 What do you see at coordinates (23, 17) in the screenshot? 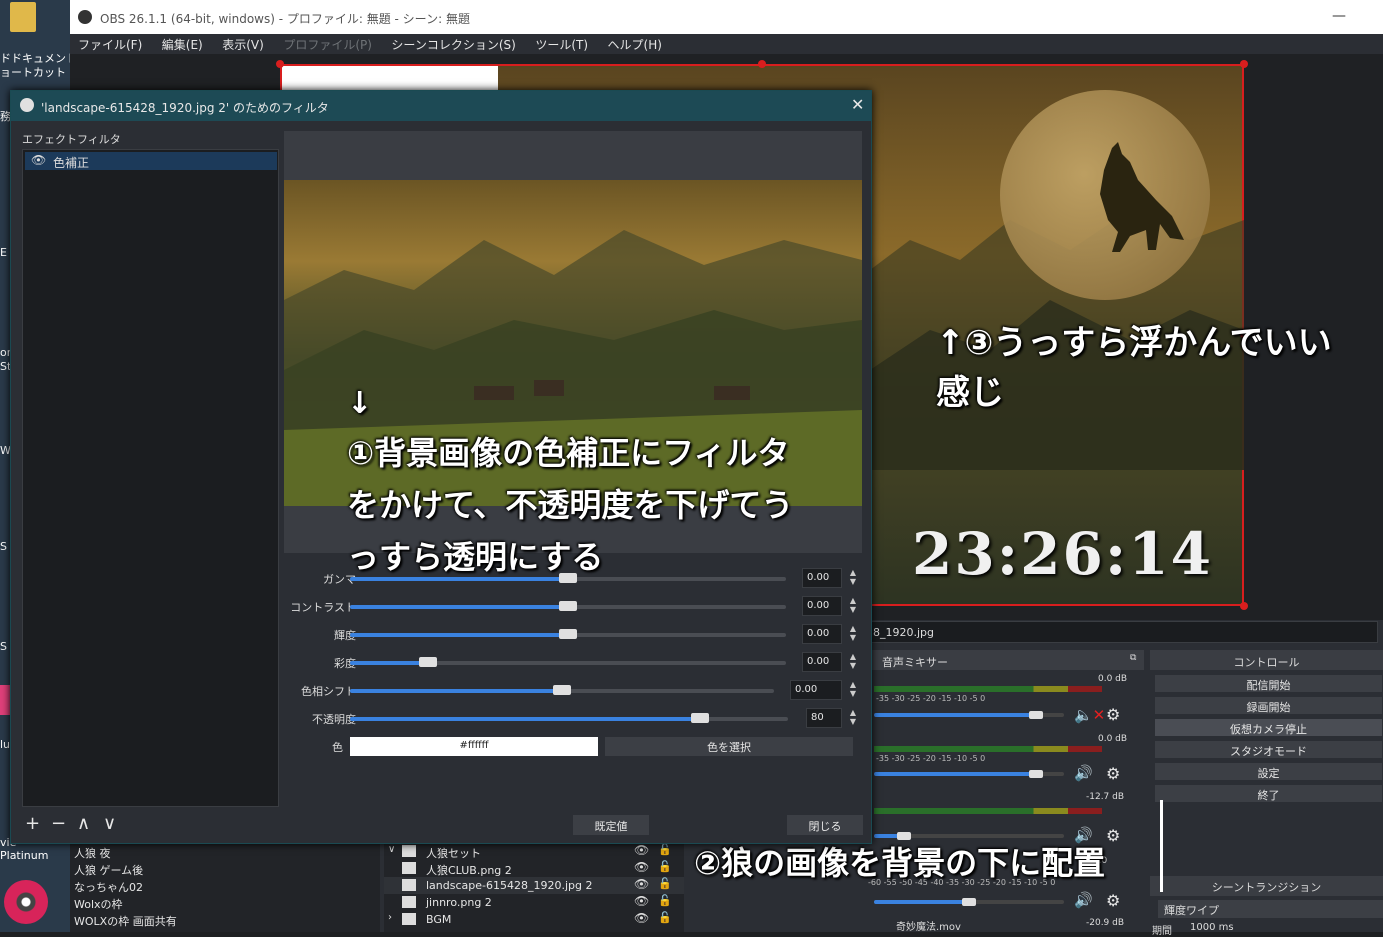
I see `folder-icon` at bounding box center [23, 17].